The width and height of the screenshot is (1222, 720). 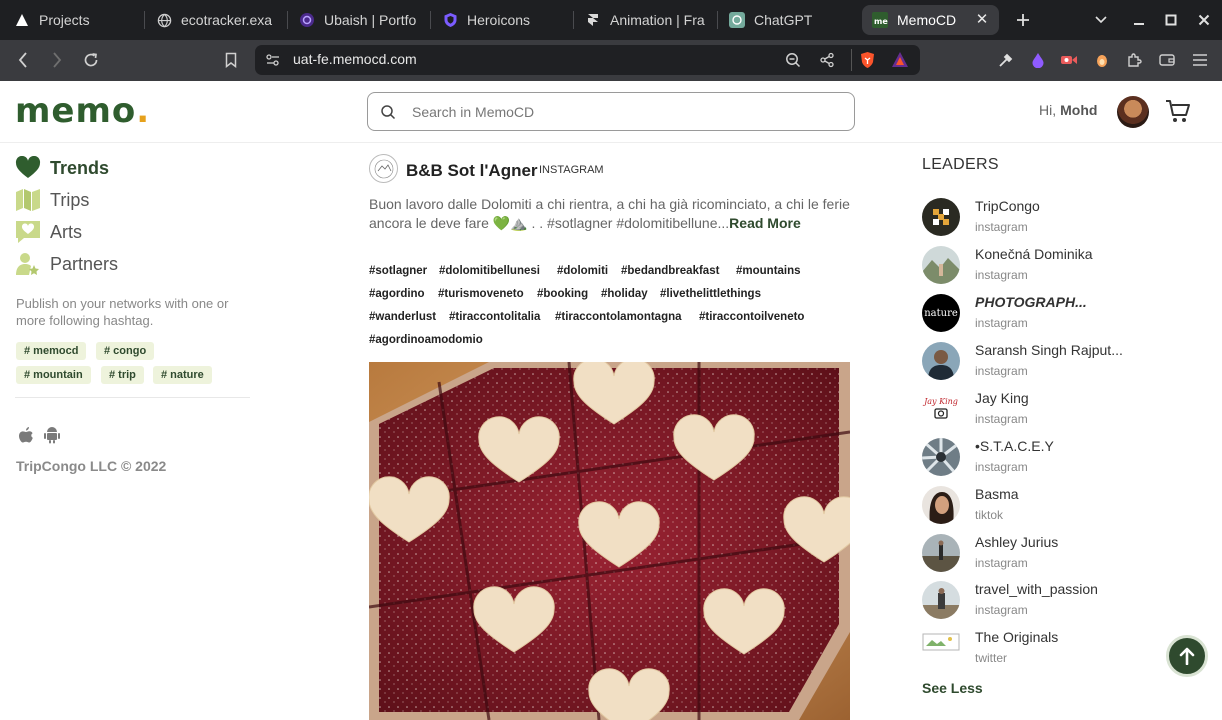 What do you see at coordinates (562, 294) in the screenshot?
I see `hashtag: #booking` at bounding box center [562, 294].